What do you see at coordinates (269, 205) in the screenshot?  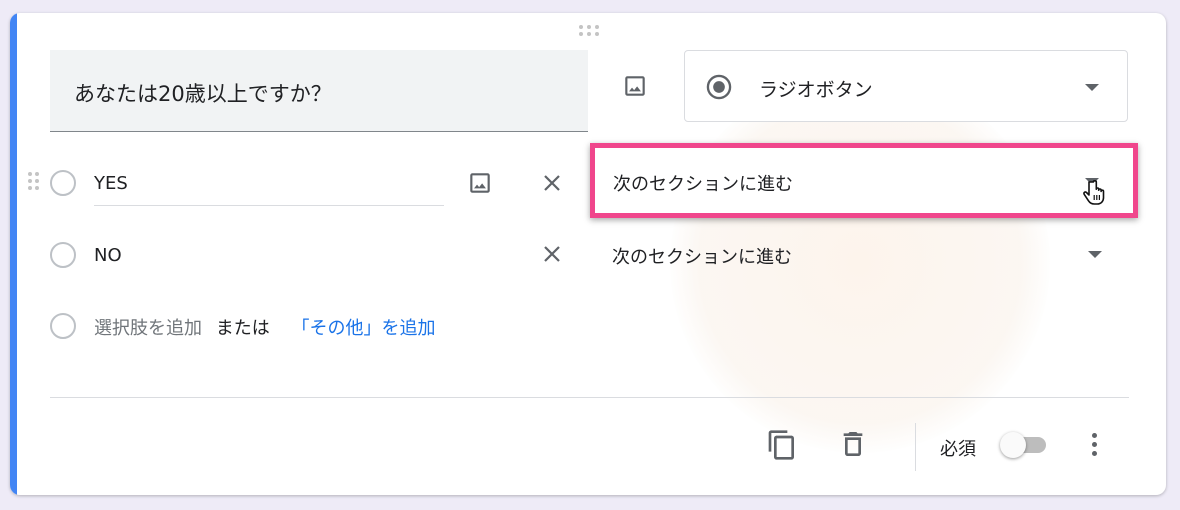 I see `option-1-underline` at bounding box center [269, 205].